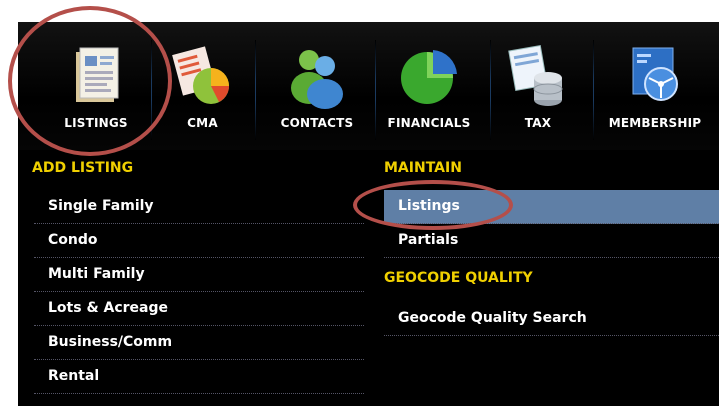  I want to click on toolbar-cma: CMA, so click(202, 86).